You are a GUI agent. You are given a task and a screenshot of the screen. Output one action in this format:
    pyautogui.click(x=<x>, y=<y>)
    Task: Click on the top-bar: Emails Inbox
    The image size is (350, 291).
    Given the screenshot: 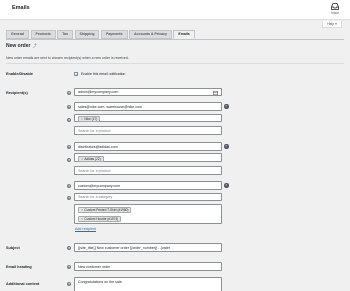 What is the action you would take?
    pyautogui.click(x=175, y=10)
    